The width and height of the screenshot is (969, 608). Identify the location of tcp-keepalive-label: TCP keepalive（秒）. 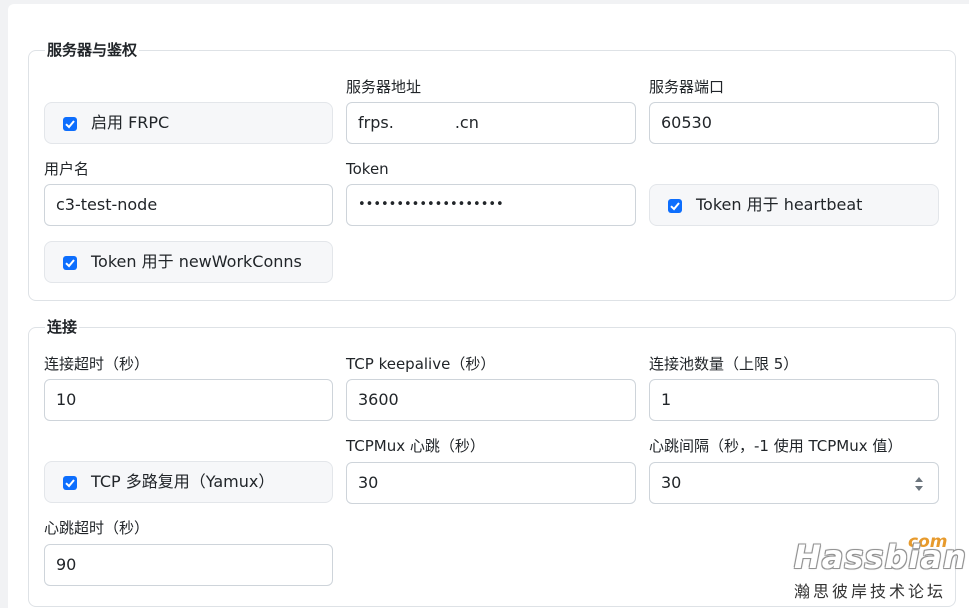
(421, 364).